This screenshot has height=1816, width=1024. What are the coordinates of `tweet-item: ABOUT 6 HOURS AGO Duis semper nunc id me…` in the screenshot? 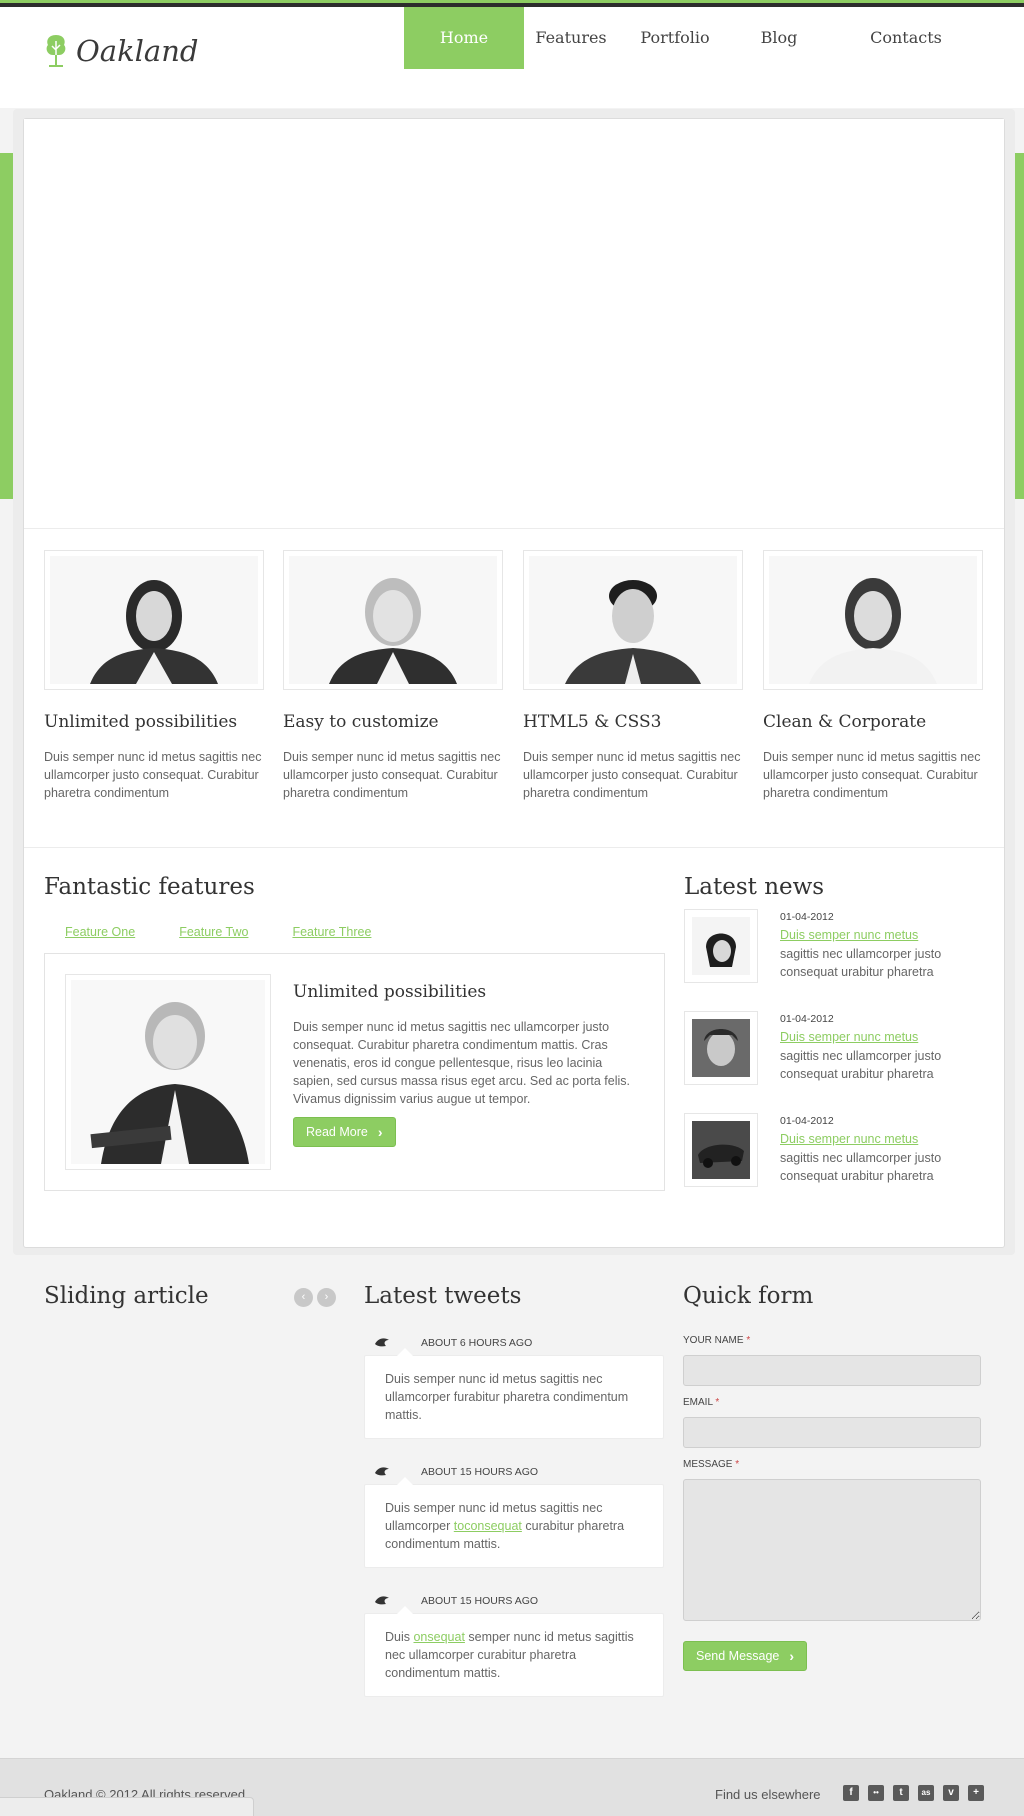 It's located at (514, 1385).